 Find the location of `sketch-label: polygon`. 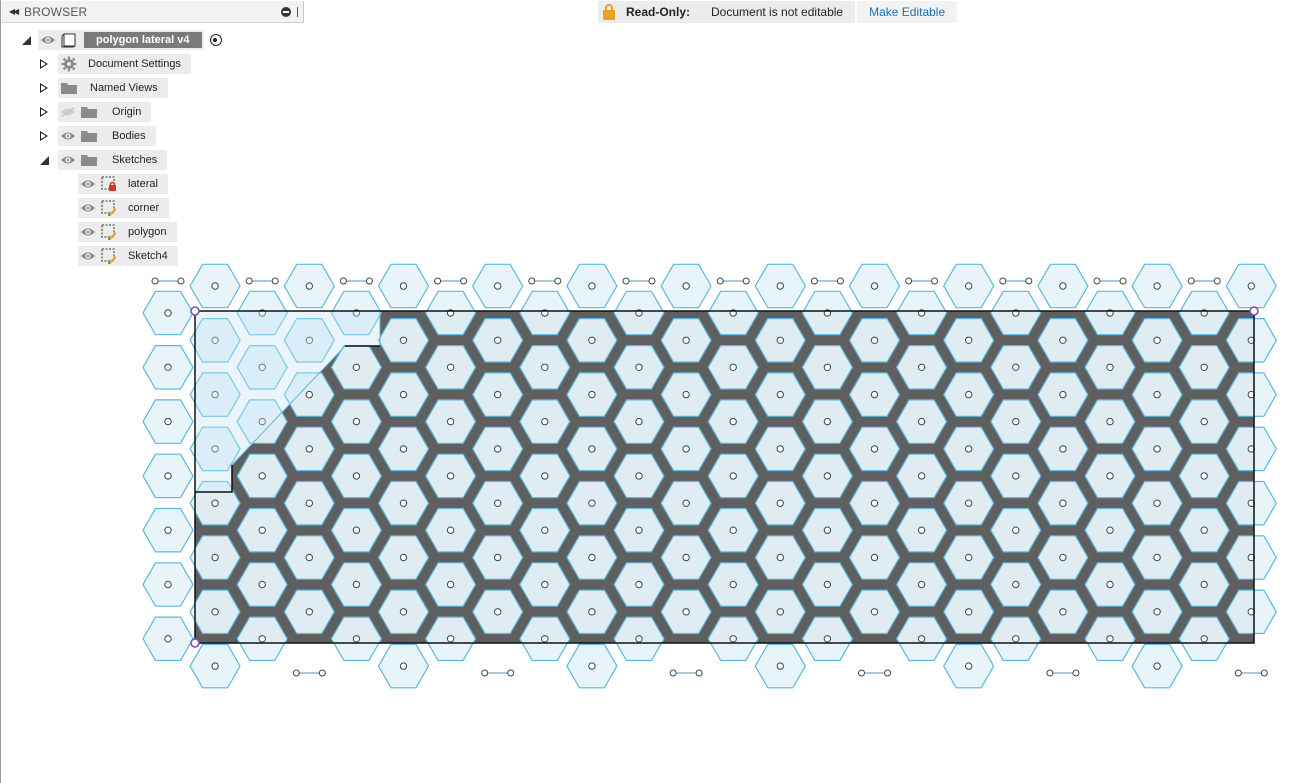

sketch-label: polygon is located at coordinates (147, 232).